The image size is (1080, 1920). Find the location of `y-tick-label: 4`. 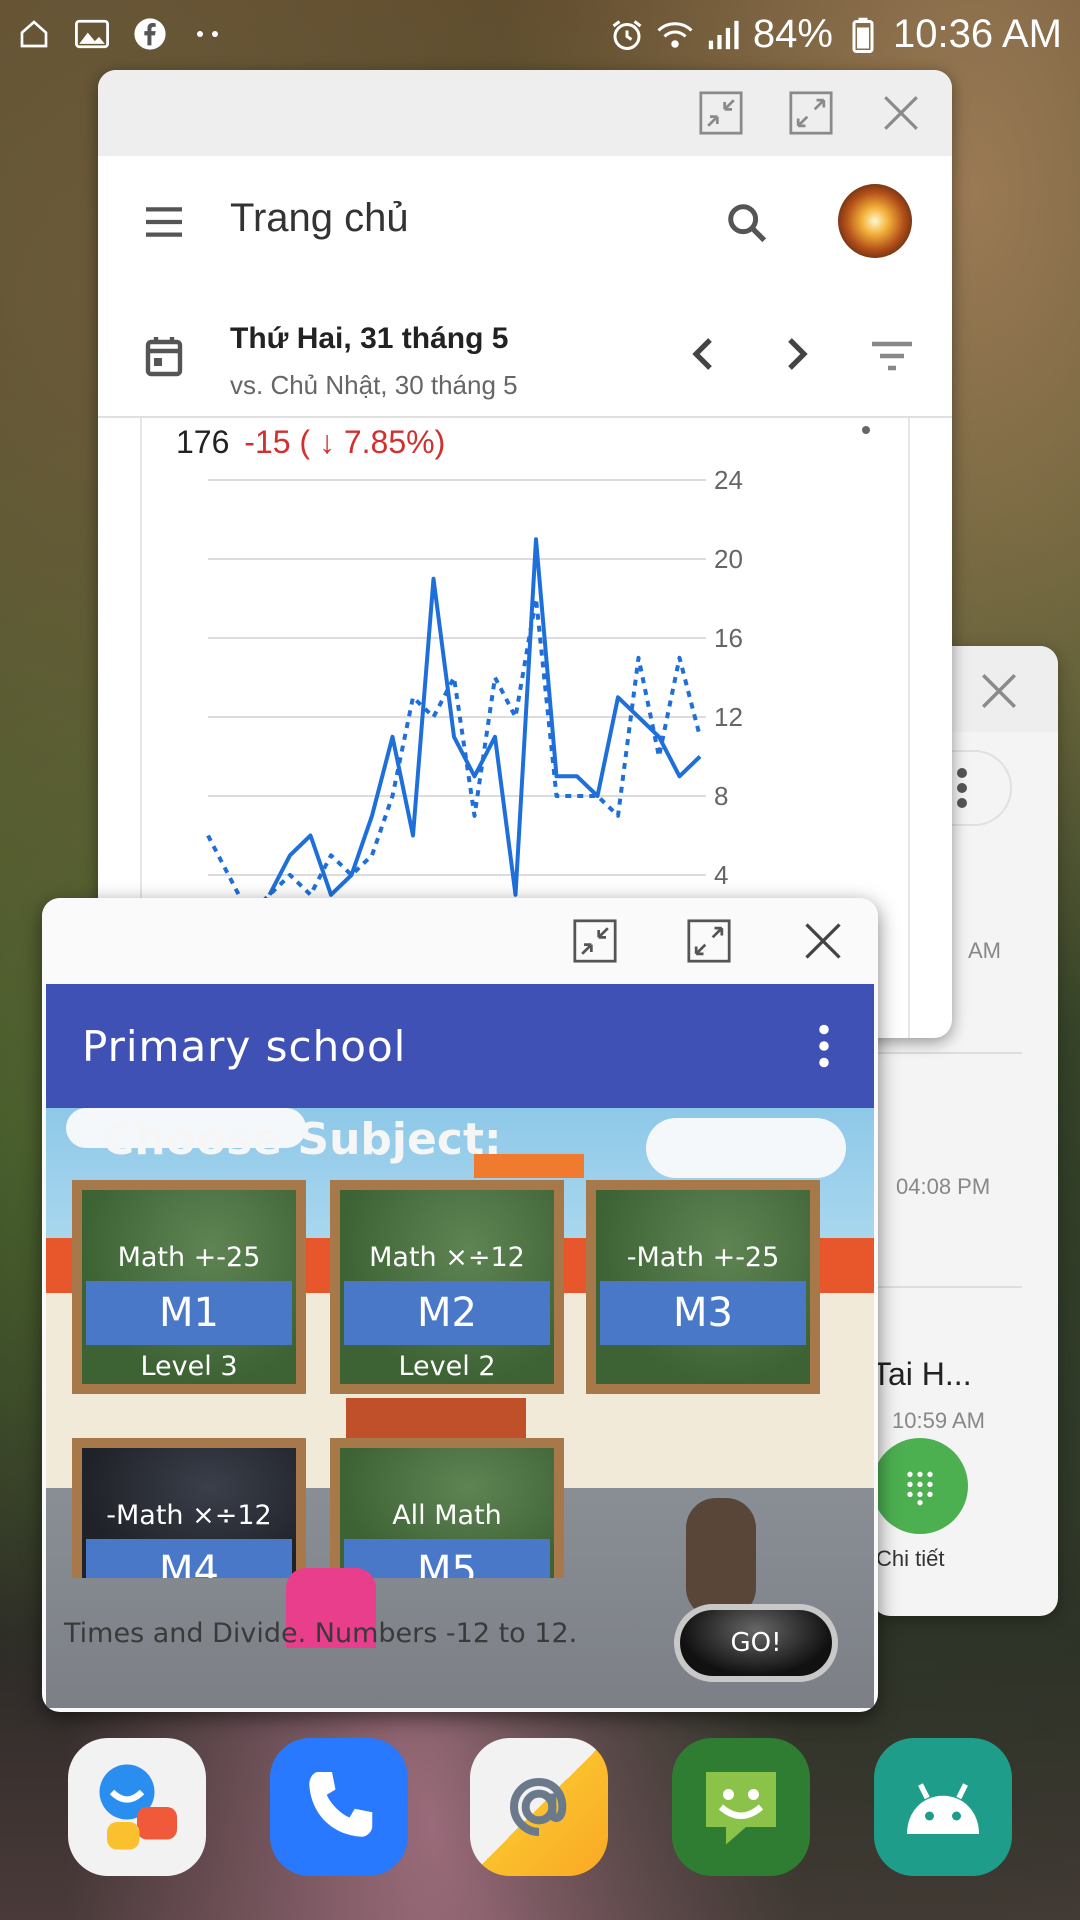

y-tick-label: 4 is located at coordinates (721, 875).